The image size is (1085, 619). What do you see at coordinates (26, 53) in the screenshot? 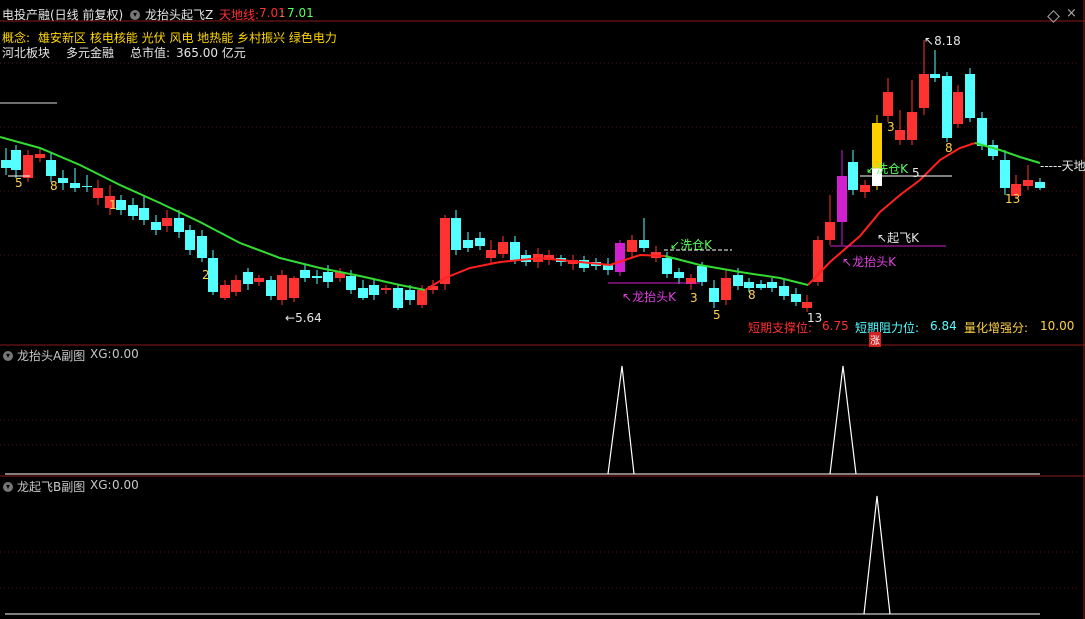
I see `region-board: 河北板块` at bounding box center [26, 53].